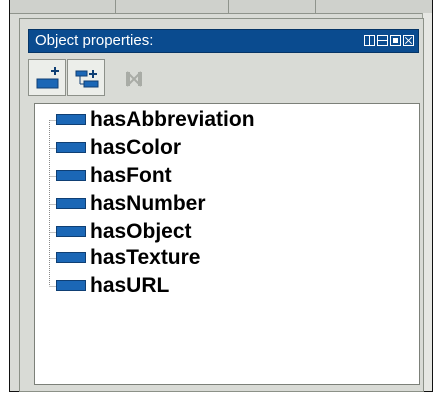  I want to click on tile-horizontal-icon, so click(382, 40).